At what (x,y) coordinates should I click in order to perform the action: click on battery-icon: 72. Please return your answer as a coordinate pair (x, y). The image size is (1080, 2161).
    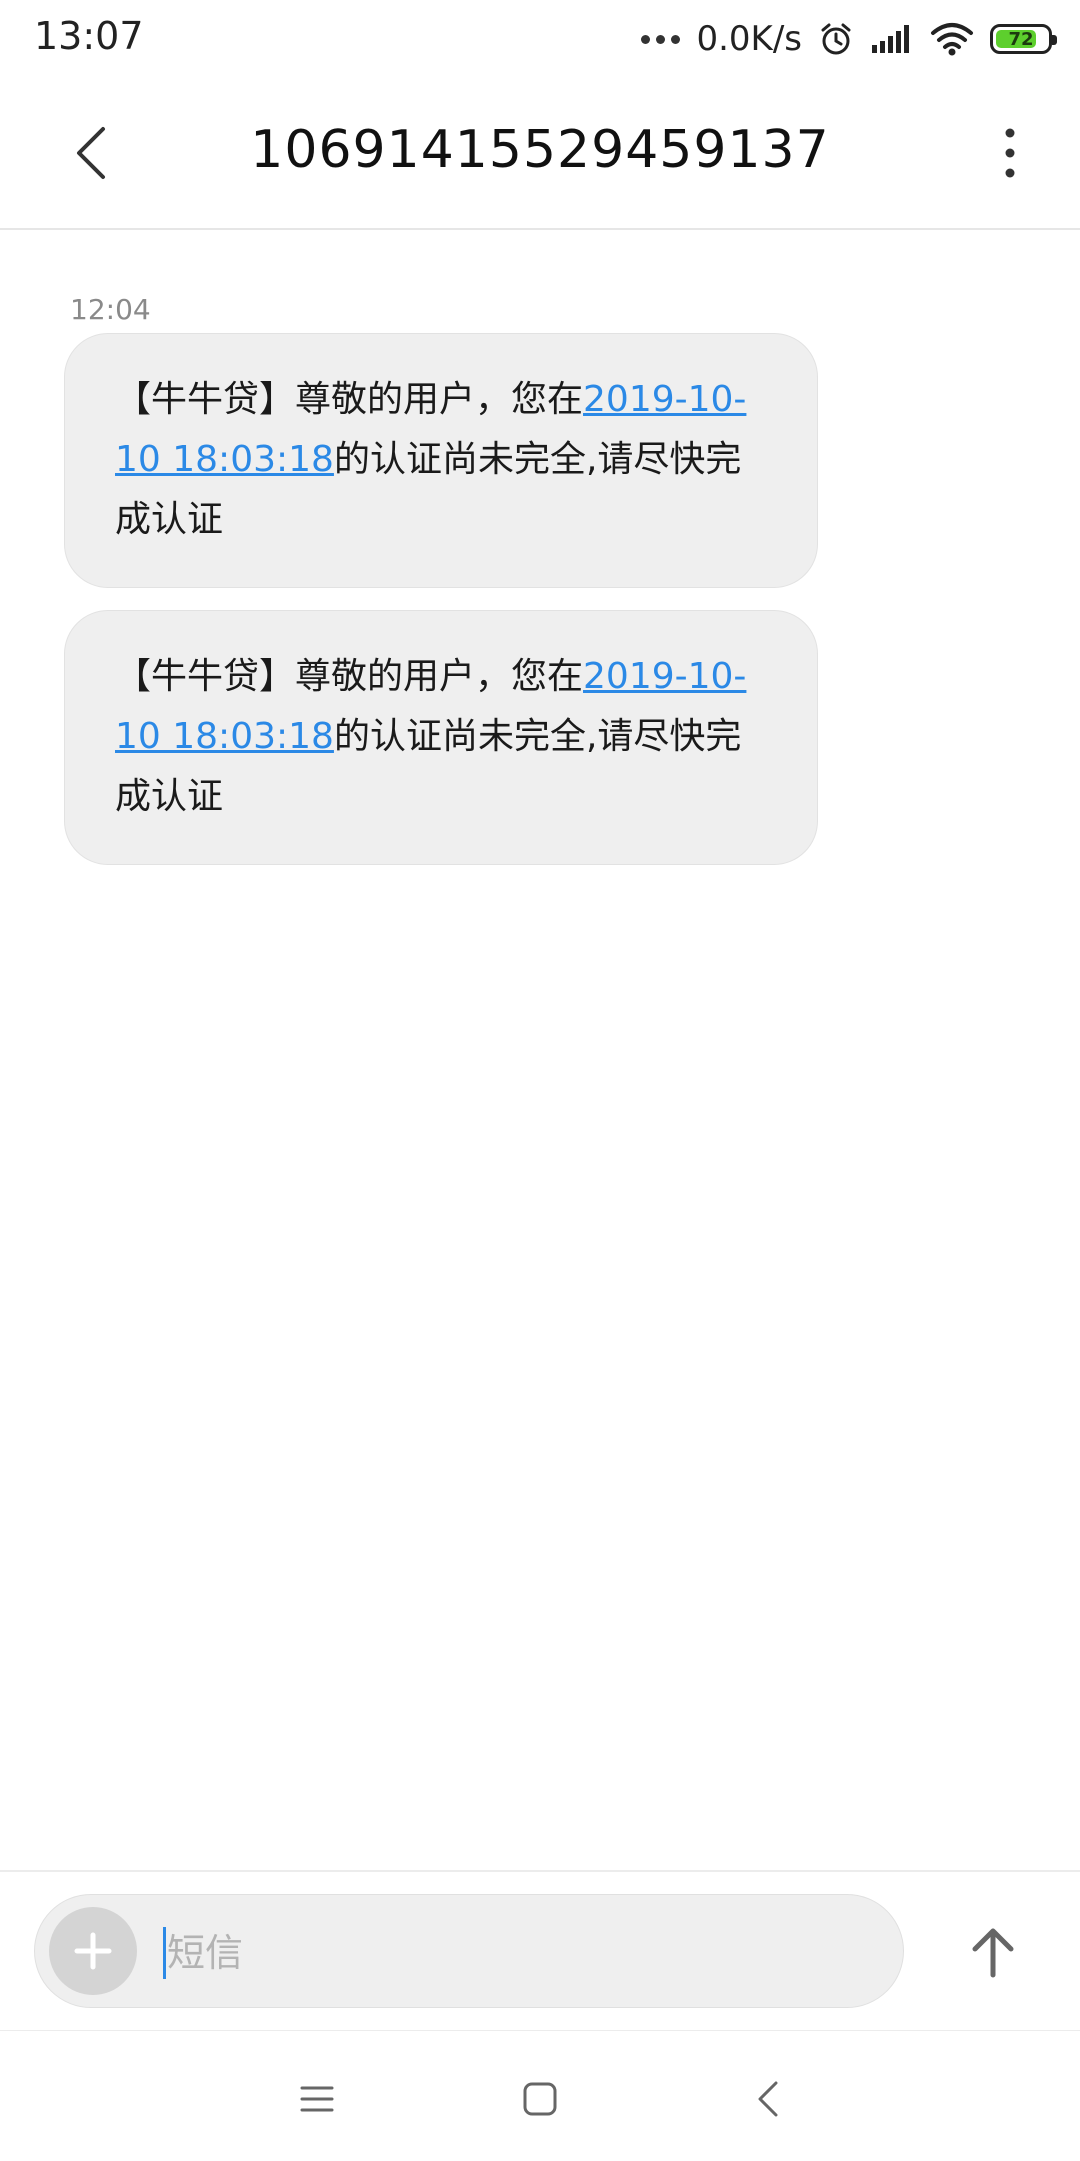
    Looking at the image, I should click on (1023, 39).